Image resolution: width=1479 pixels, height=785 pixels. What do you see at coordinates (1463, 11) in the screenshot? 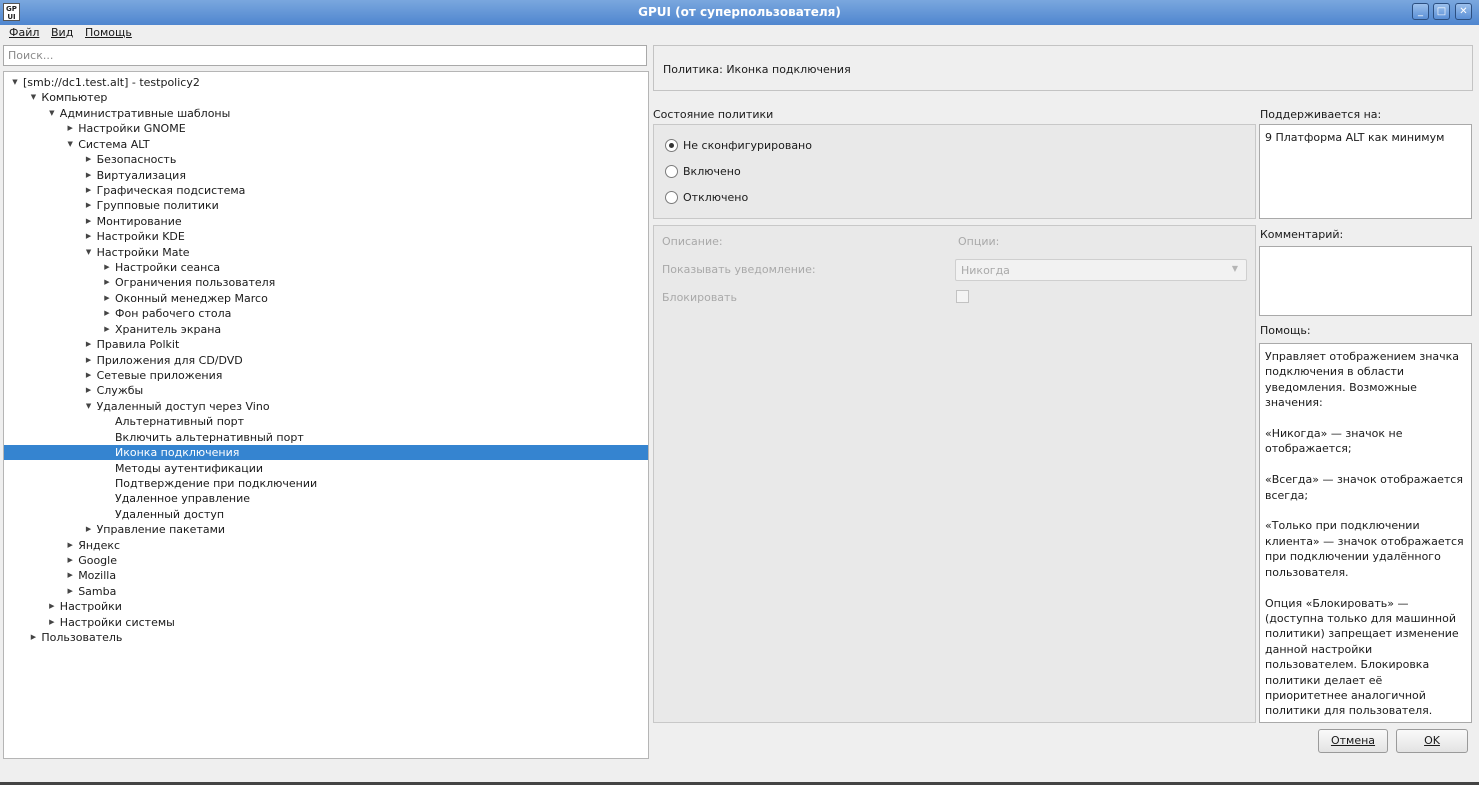
I see `close-icon: ✕` at bounding box center [1463, 11].